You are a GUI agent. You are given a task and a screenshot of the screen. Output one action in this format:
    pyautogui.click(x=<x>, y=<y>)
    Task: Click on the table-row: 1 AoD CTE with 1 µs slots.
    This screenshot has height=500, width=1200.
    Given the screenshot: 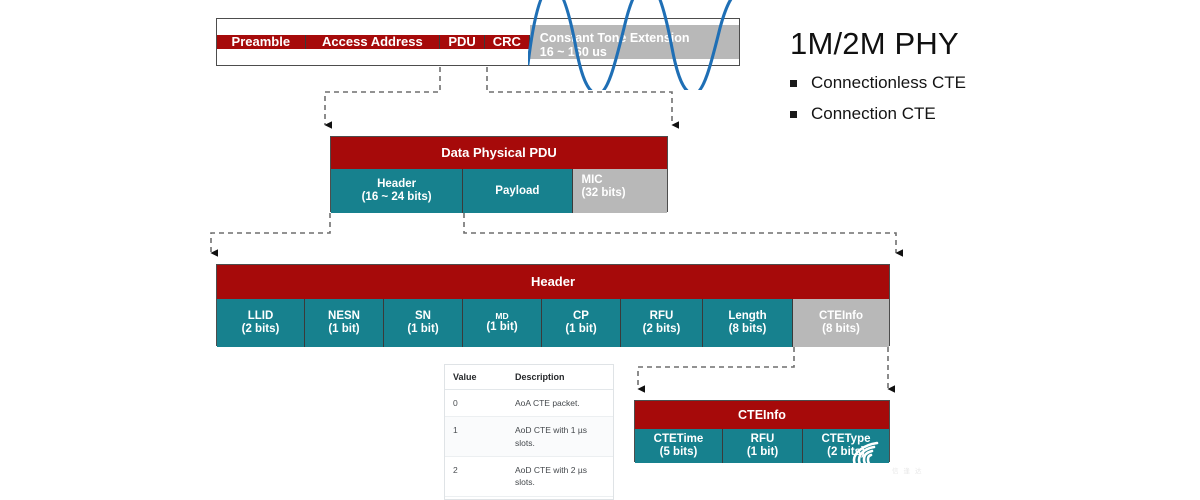 What is the action you would take?
    pyautogui.click(x=529, y=436)
    